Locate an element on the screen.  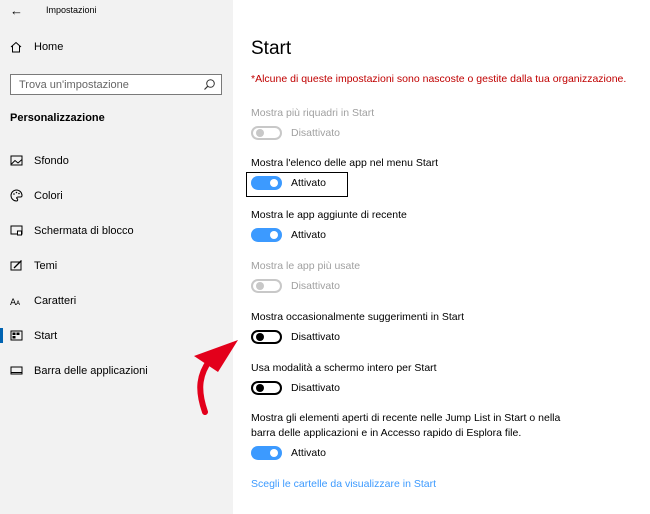
sidebar-item-label: Caratteri is located at coordinates (55, 300).